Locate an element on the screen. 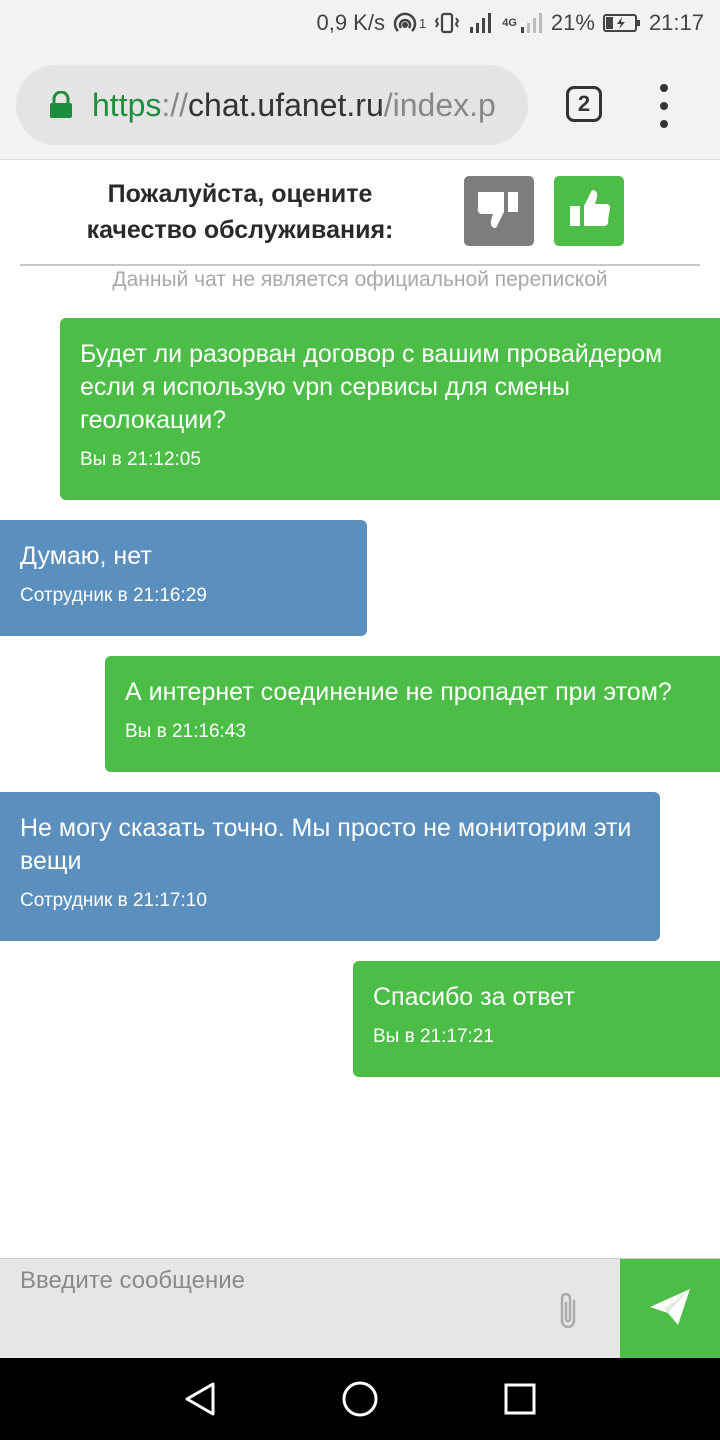  message-text: Думаю, нет is located at coordinates (86, 556).